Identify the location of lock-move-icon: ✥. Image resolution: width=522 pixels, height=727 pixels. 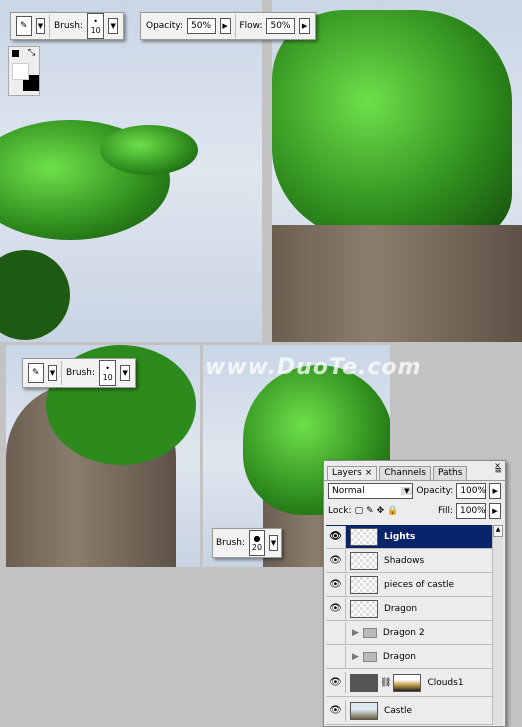
(381, 511).